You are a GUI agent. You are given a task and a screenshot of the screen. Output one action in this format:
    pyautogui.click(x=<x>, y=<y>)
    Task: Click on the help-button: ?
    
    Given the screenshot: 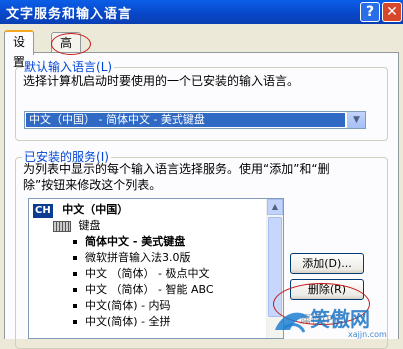 What is the action you would take?
    pyautogui.click(x=370, y=12)
    